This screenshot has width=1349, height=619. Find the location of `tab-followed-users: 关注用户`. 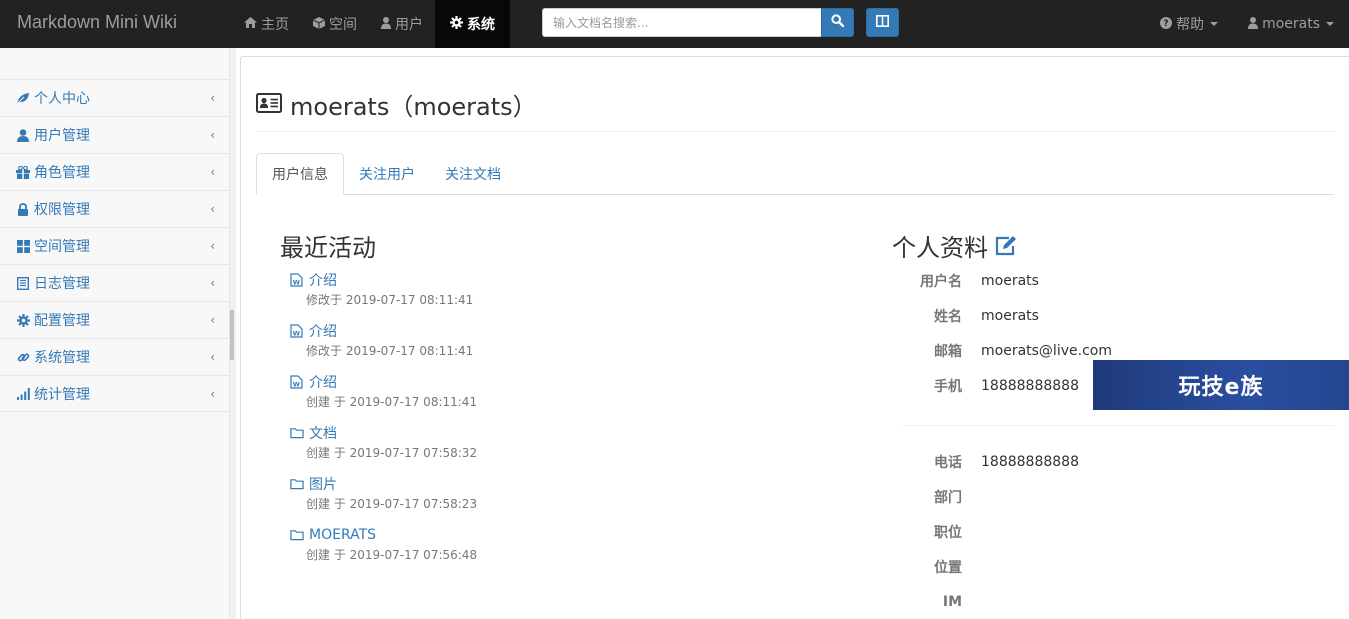

tab-followed-users: 关注用户 is located at coordinates (387, 174).